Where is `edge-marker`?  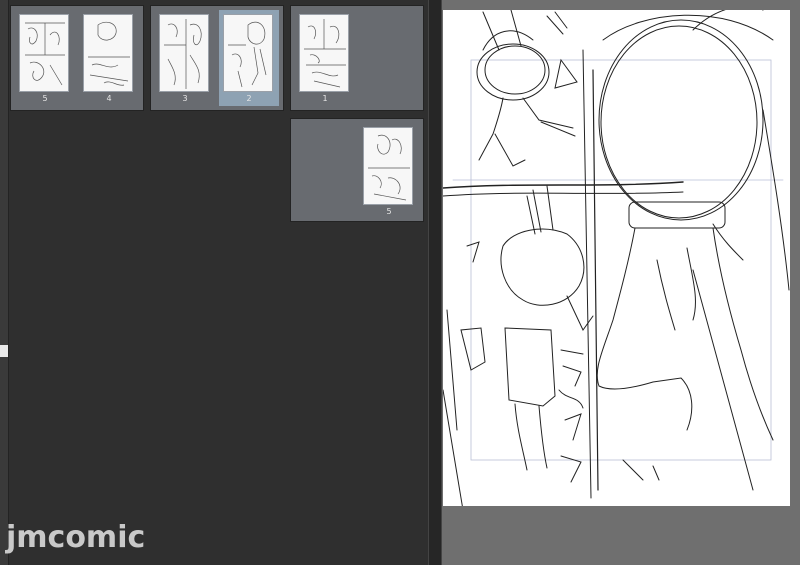
edge-marker is located at coordinates (4, 351).